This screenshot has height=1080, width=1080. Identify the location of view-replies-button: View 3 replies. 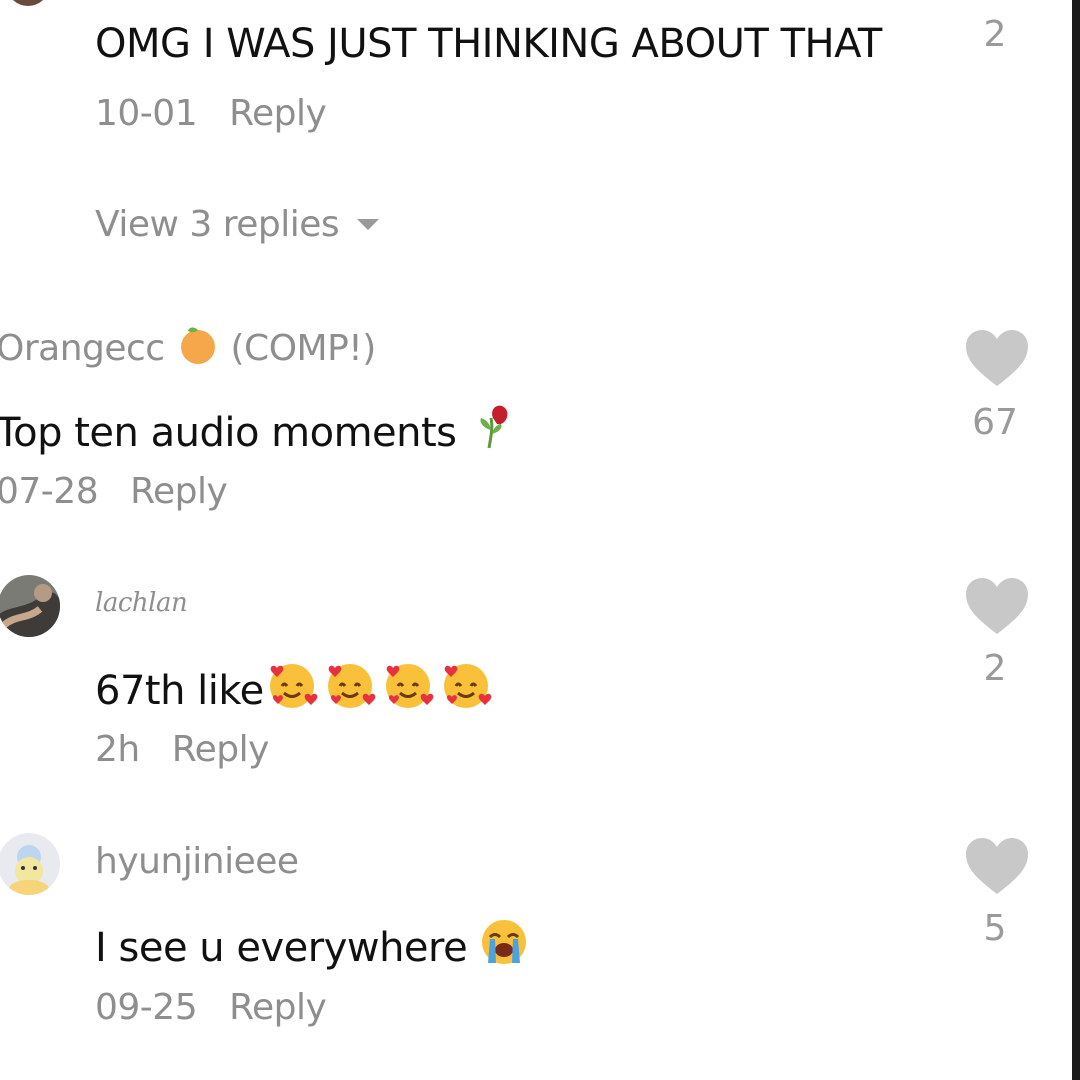
(237, 224).